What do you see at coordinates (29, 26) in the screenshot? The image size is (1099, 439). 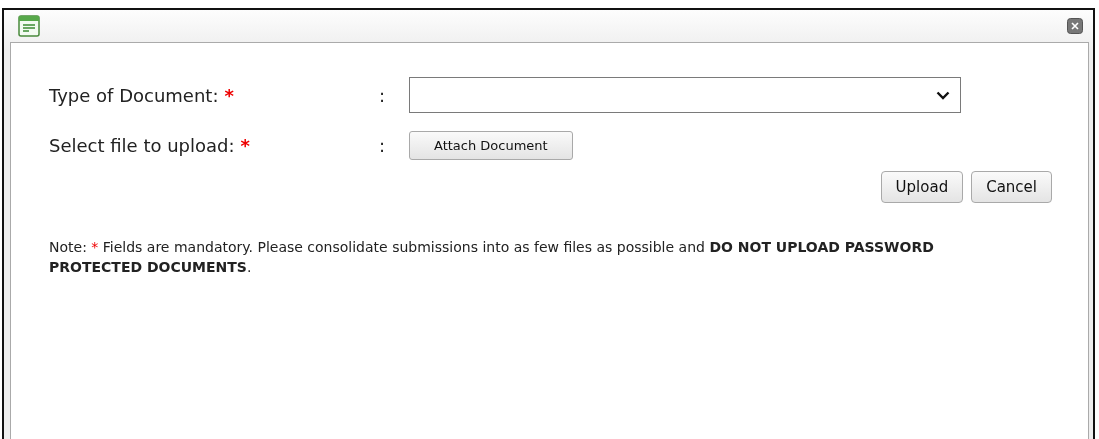 I see `window-icon` at bounding box center [29, 26].